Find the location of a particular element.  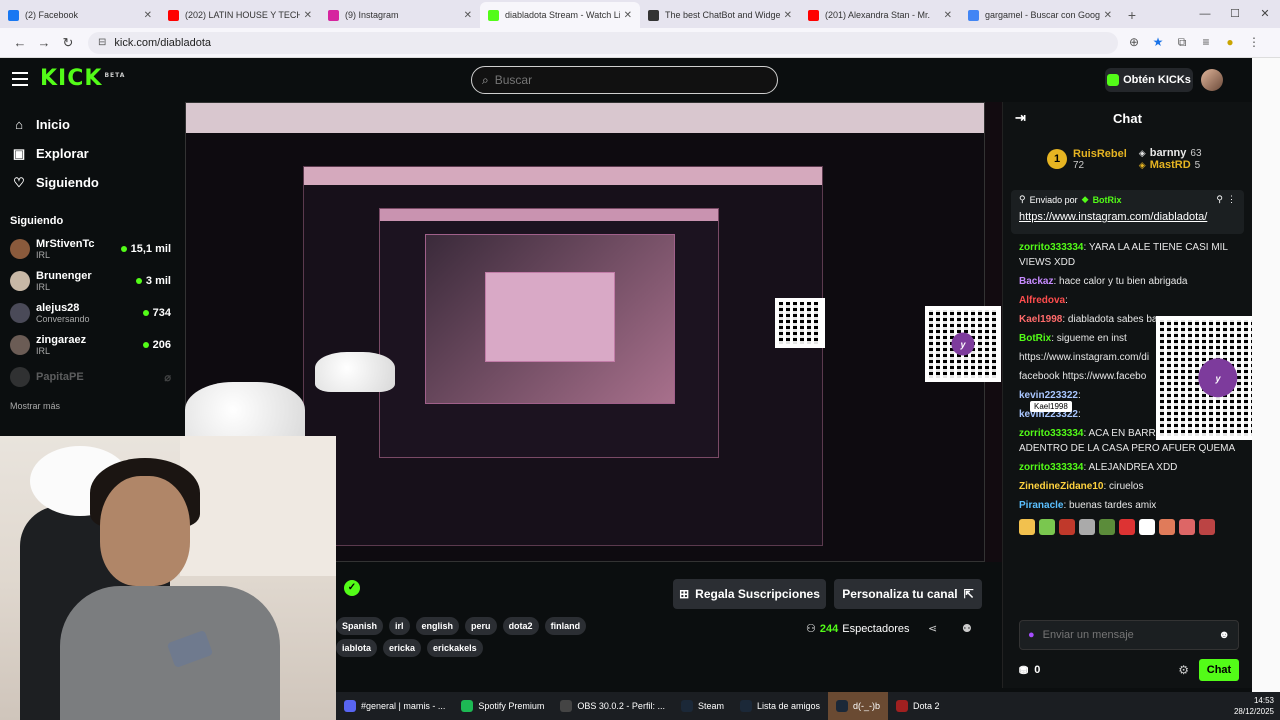

show-more-link: Mostrar más is located at coordinates (97, 406).